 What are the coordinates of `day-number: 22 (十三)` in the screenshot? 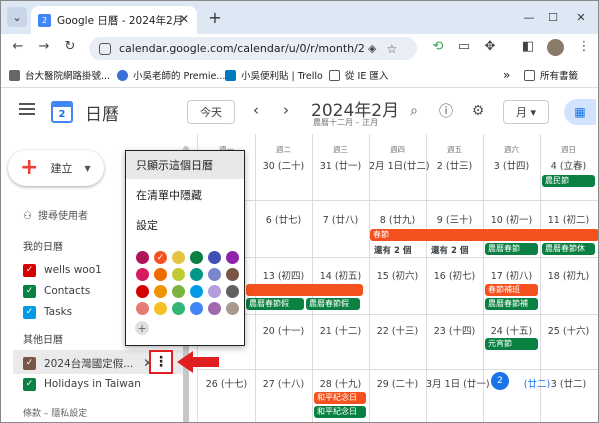 It's located at (397, 330).